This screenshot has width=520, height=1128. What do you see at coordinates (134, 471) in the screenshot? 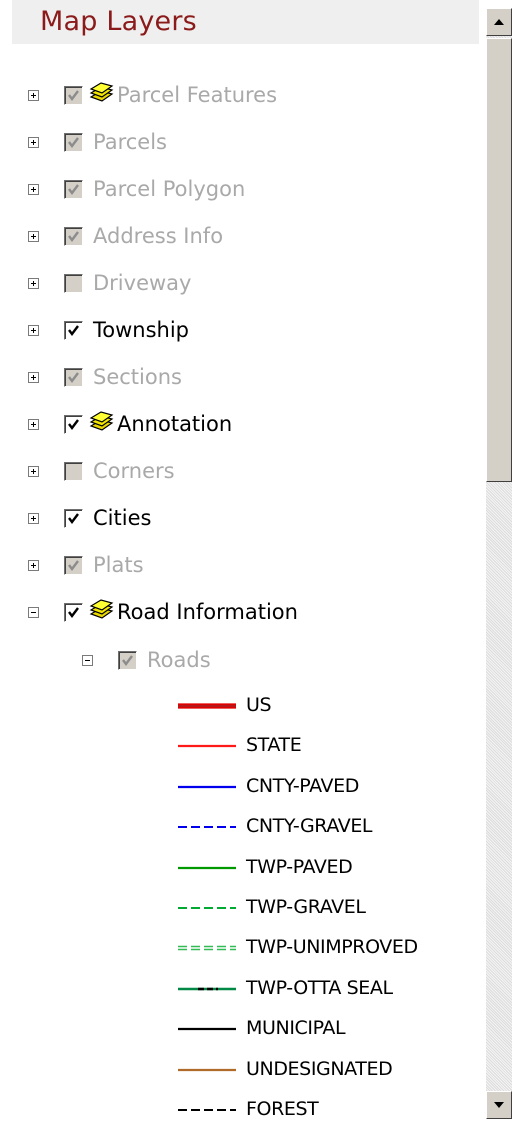
I see `layer-label: Corners` at bounding box center [134, 471].